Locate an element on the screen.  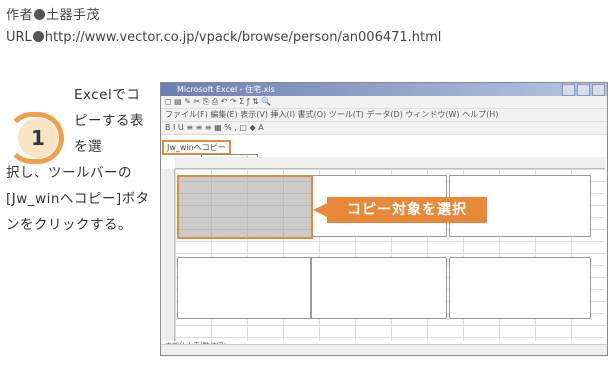
window-title: Microsoft Excel - 住宅.xls is located at coordinates (226, 89).